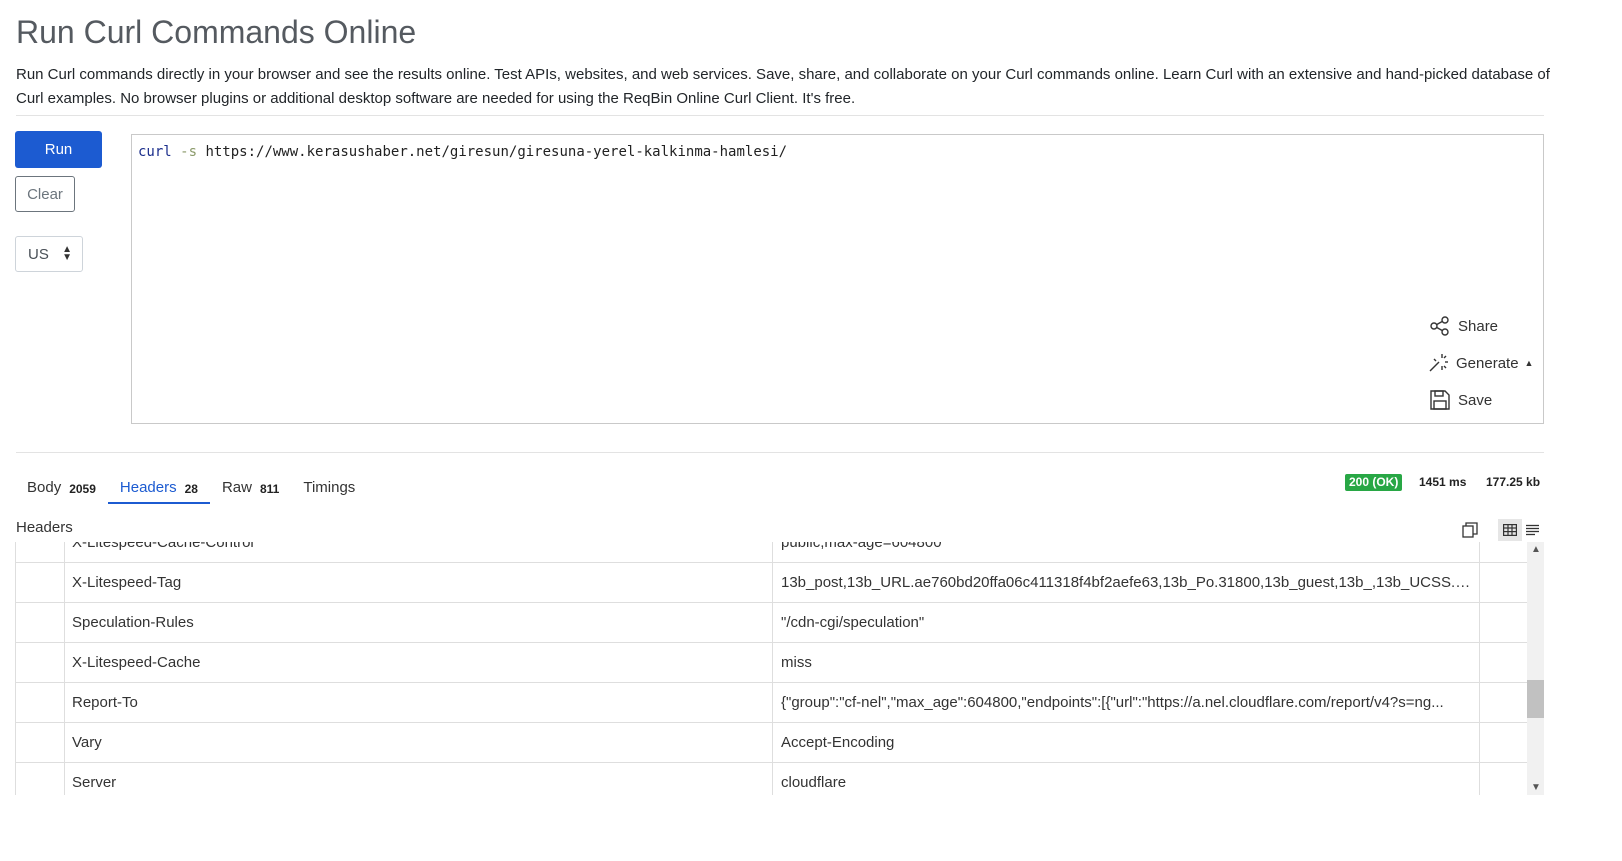 The image size is (1622, 861). I want to click on save-button: Save, so click(1460, 400).